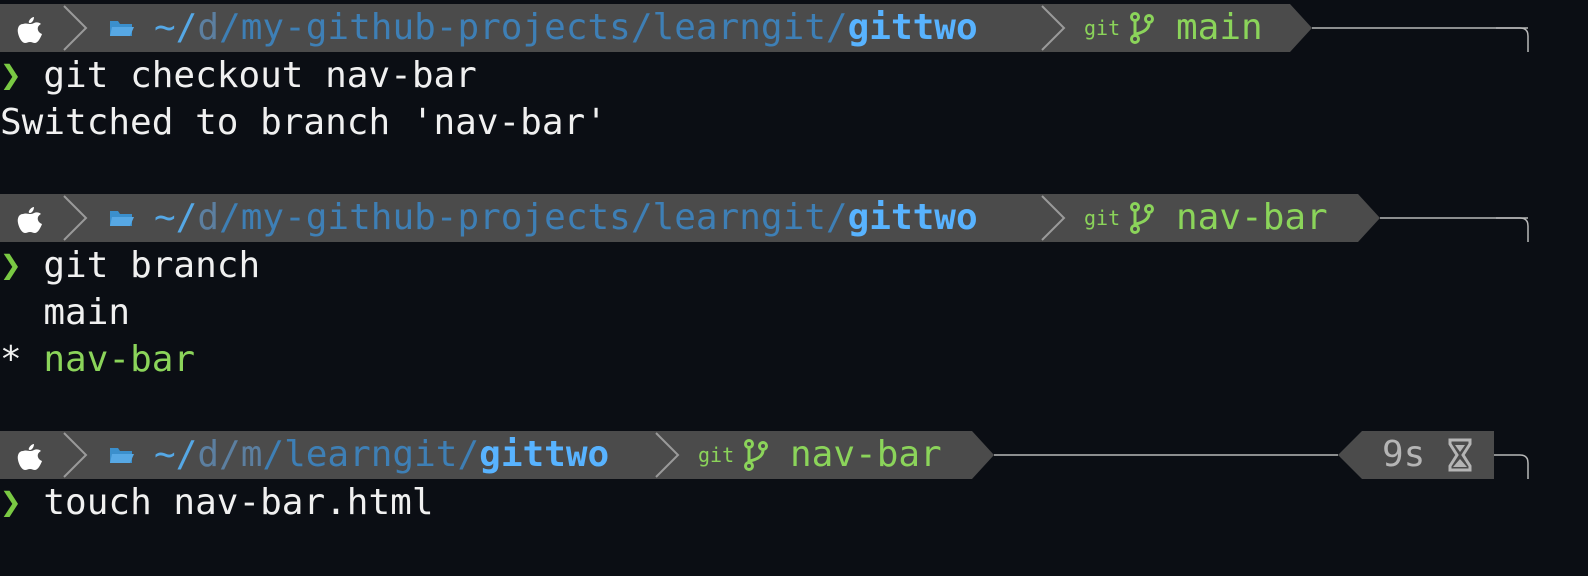  I want to click on command-text: git checkout nav-bar, so click(260, 75).